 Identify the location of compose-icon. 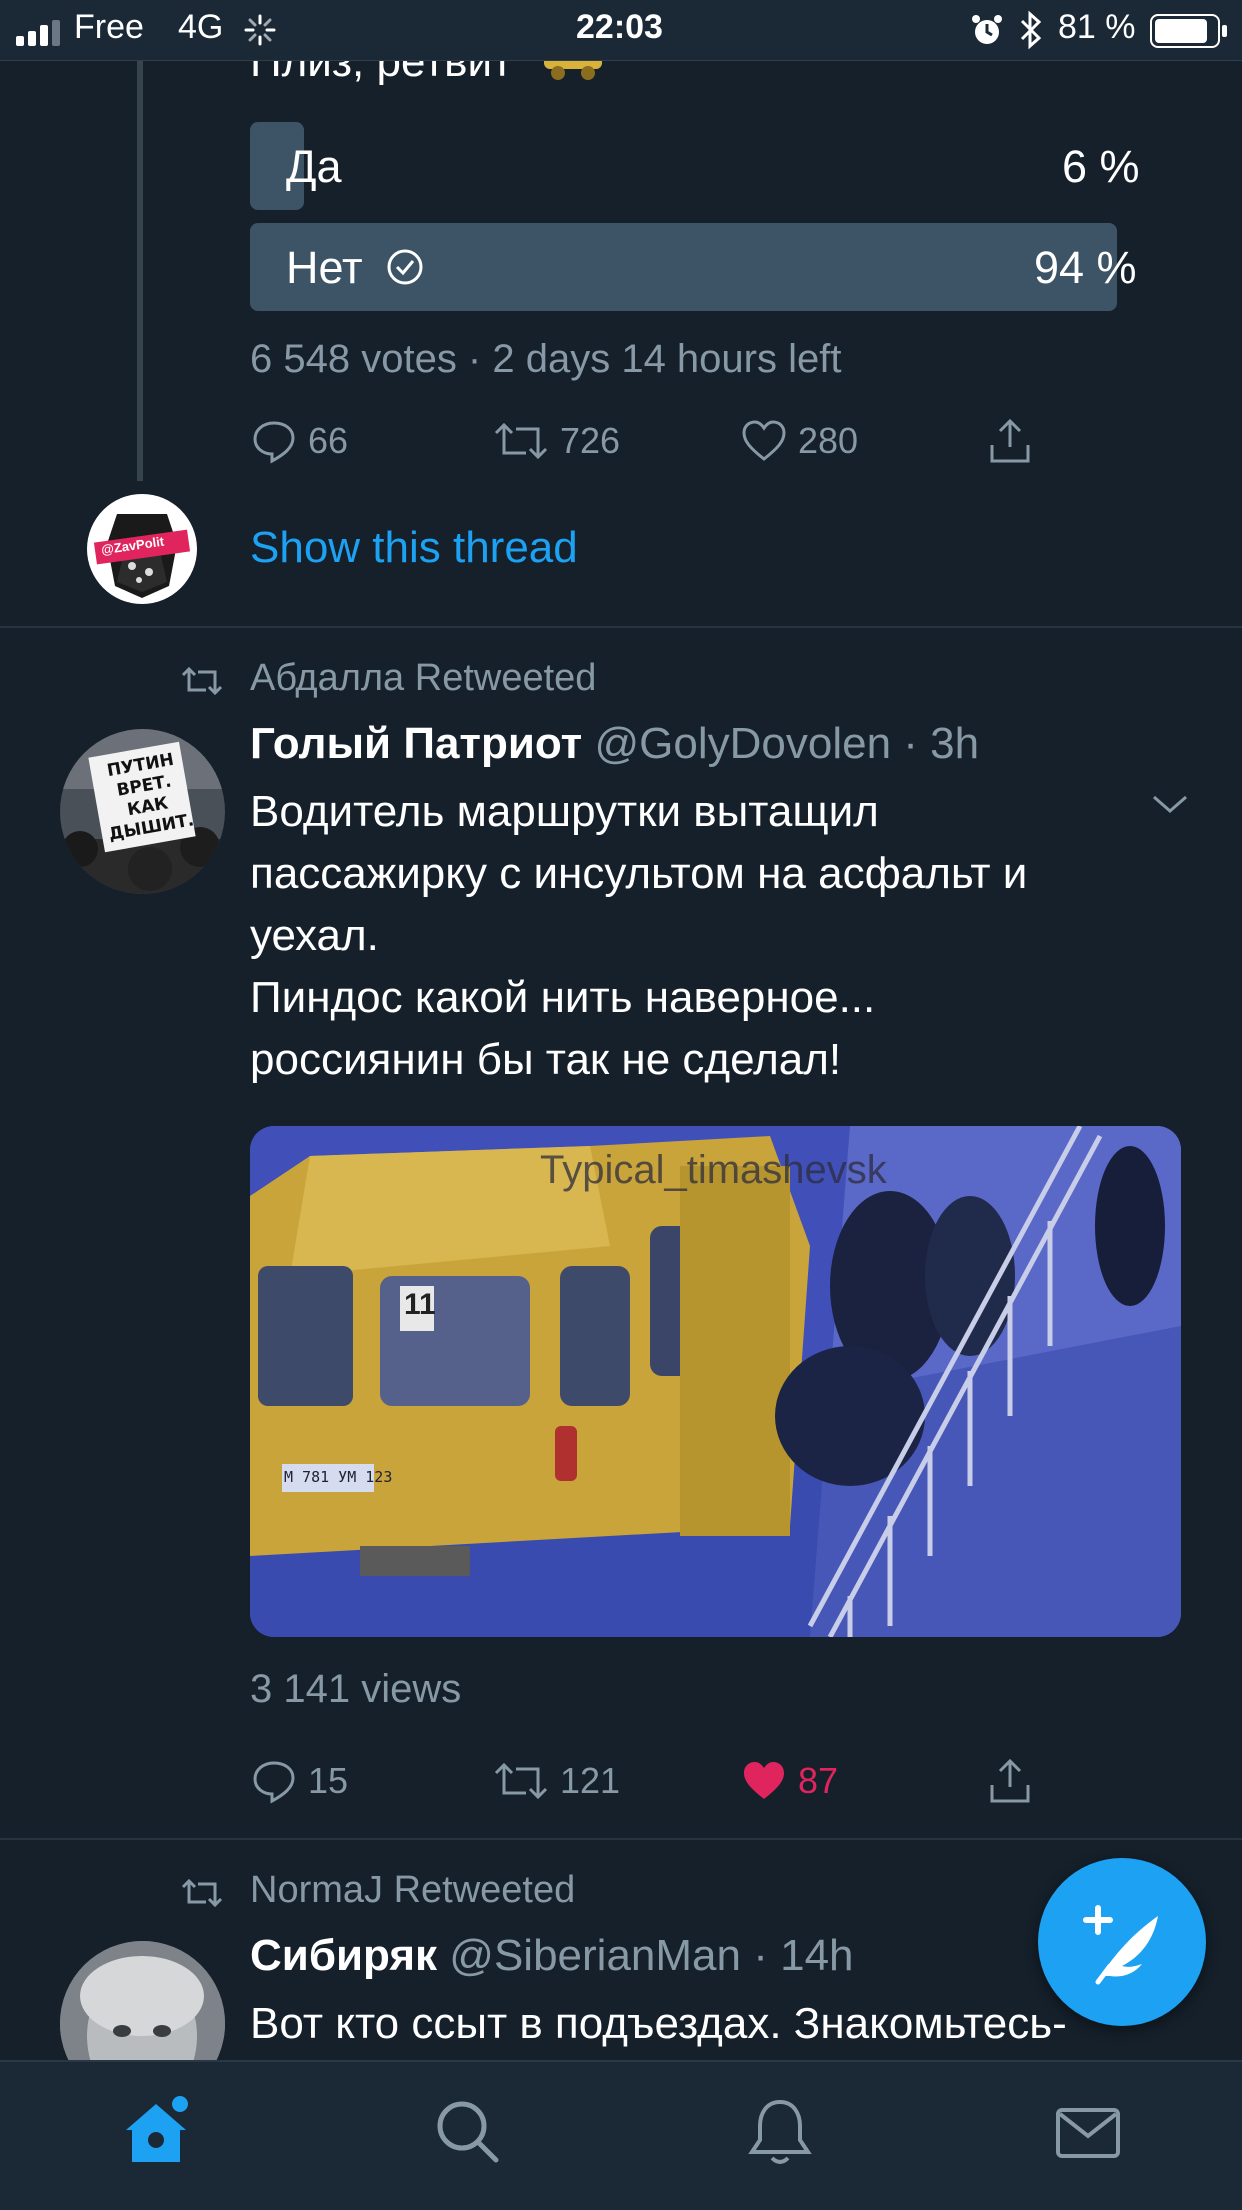
(1120, 1945).